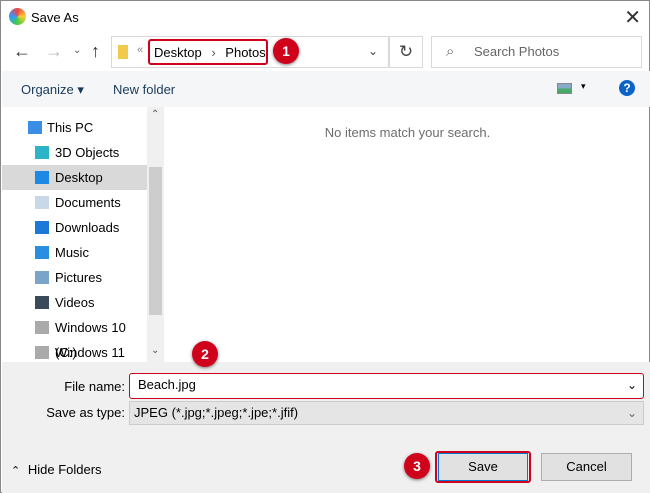 This screenshot has width=650, height=493. What do you see at coordinates (77, 50) in the screenshot?
I see `recent-locations-button: ⌄` at bounding box center [77, 50].